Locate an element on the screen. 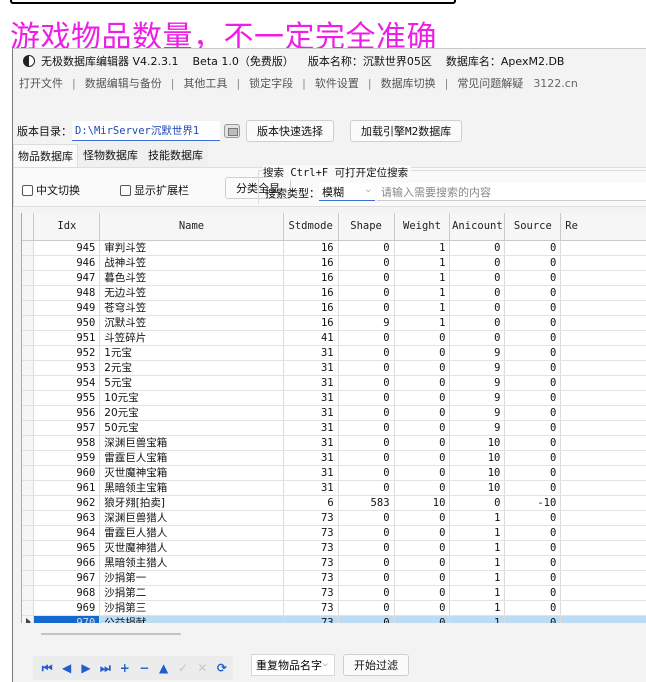 This screenshot has width=646, height=682. menu-lock-fields: 锁定字段 is located at coordinates (271, 83).